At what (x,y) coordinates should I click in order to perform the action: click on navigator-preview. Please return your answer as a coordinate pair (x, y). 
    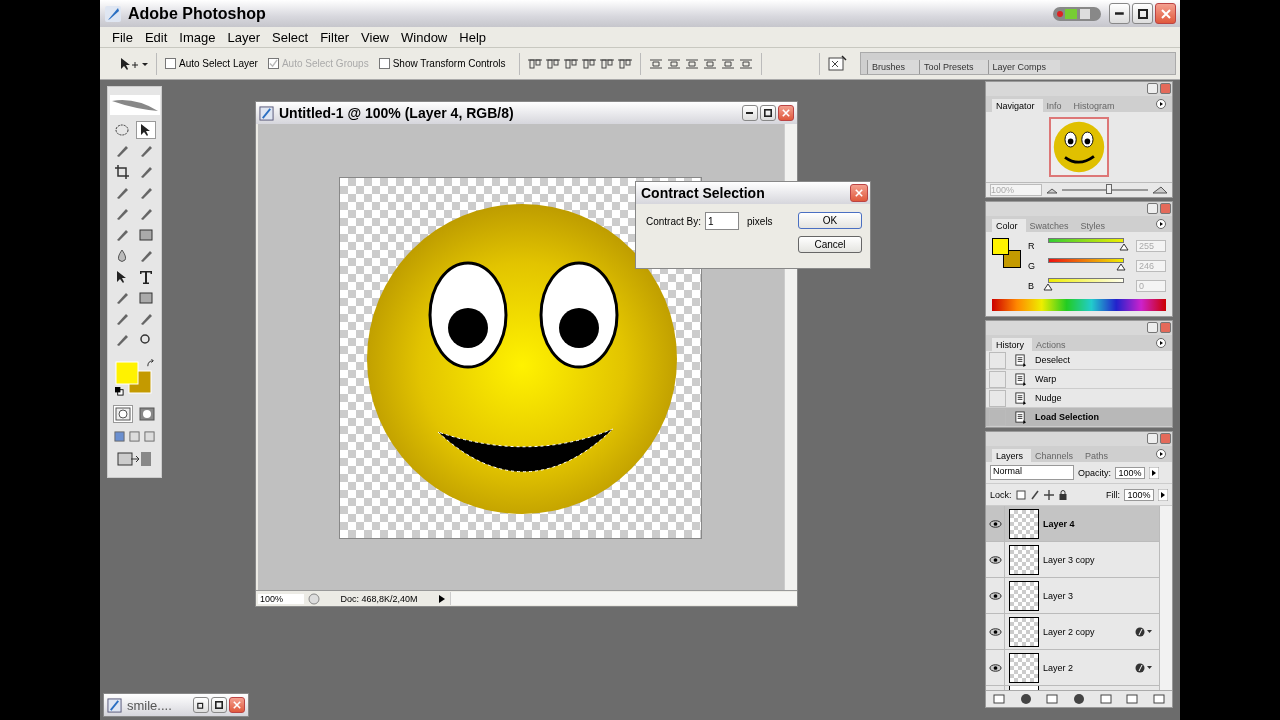
    Looking at the image, I should click on (1079, 147).